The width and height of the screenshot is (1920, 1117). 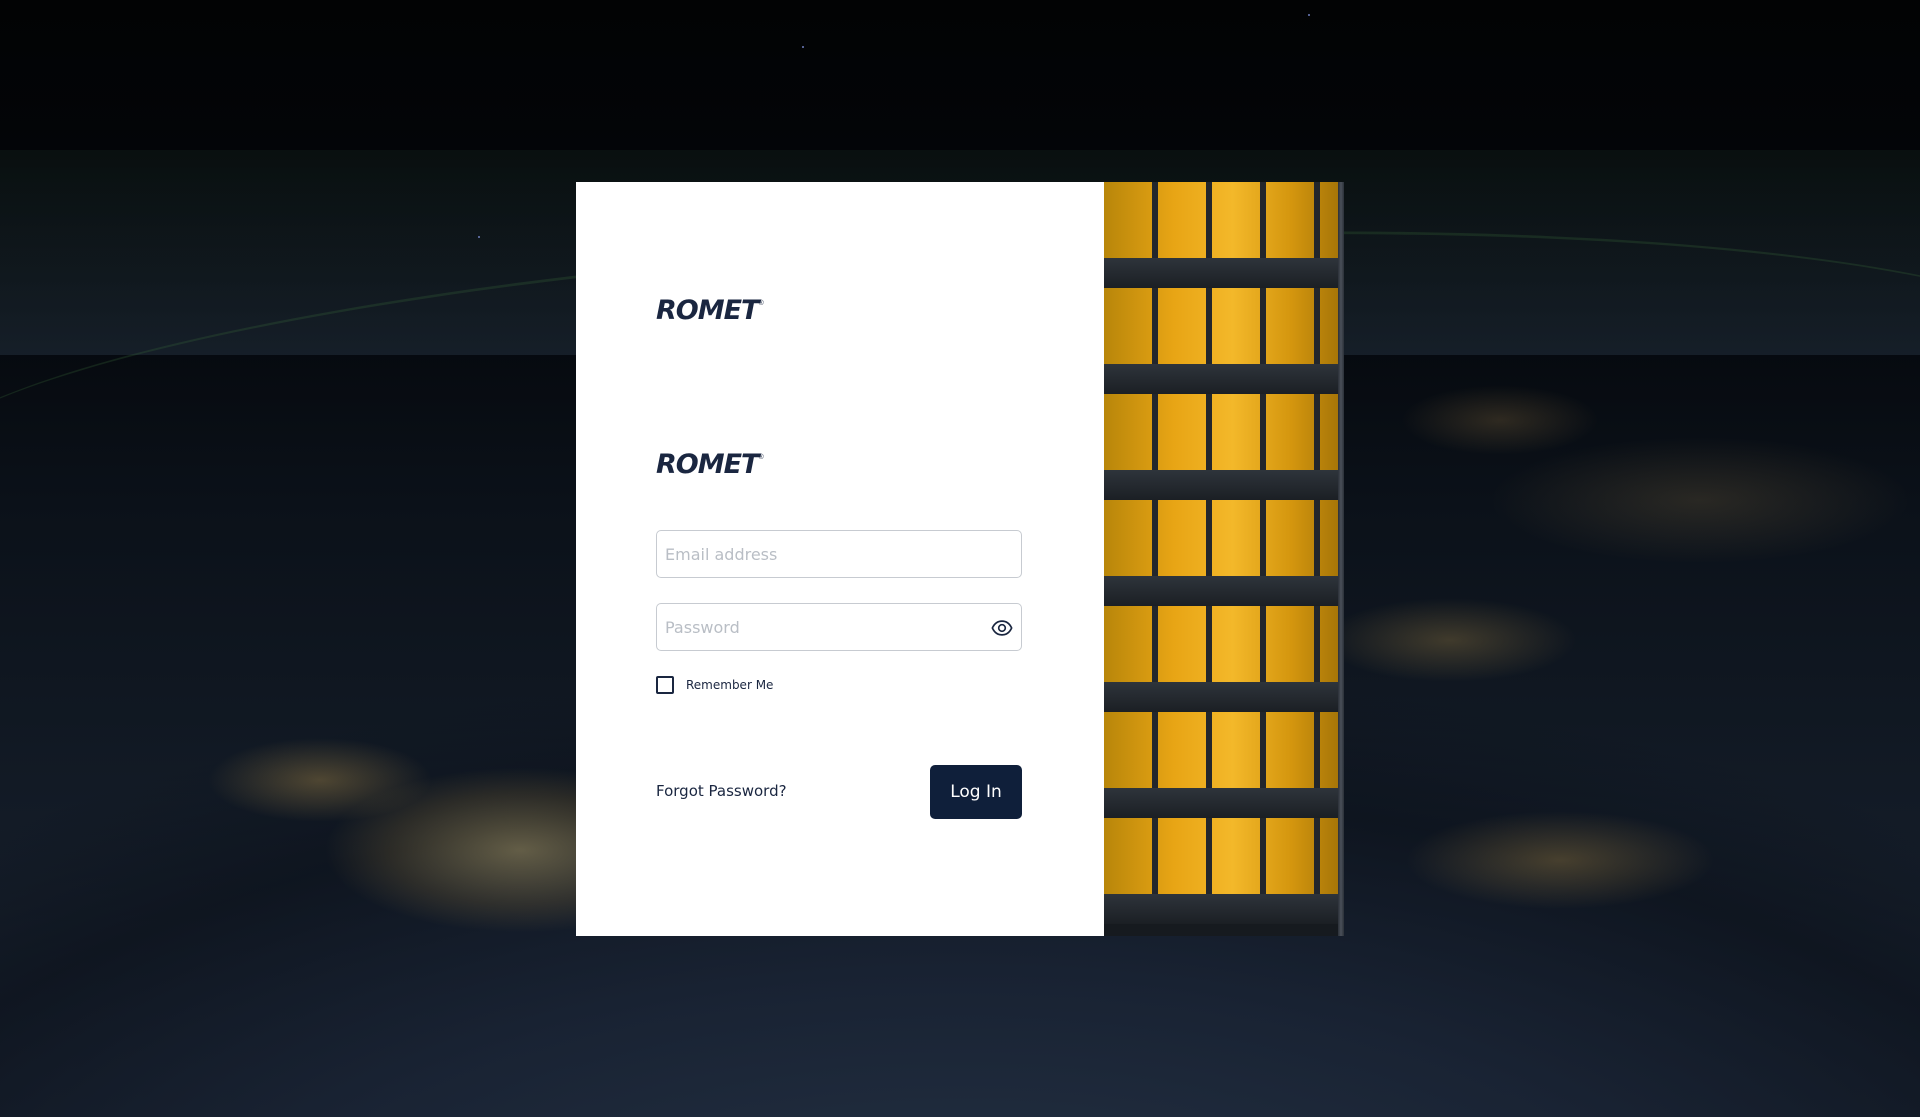 What do you see at coordinates (721, 791) in the screenshot?
I see `forgot-password-link: Forgot Password?` at bounding box center [721, 791].